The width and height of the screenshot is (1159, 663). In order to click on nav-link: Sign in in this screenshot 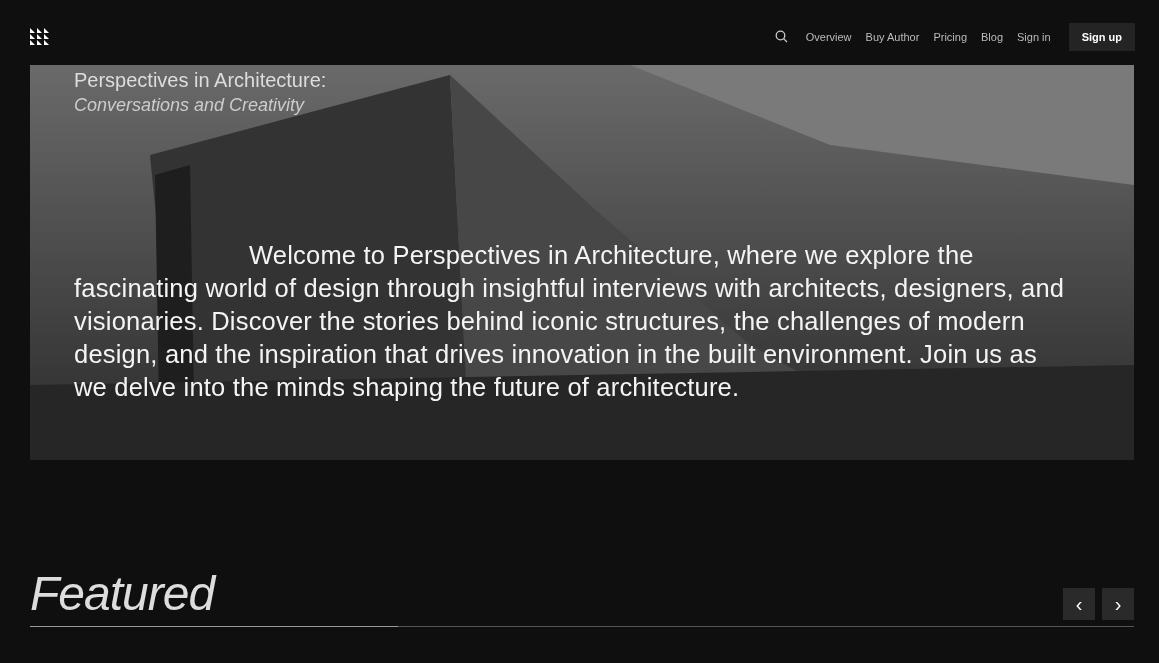, I will do `click(1034, 36)`.